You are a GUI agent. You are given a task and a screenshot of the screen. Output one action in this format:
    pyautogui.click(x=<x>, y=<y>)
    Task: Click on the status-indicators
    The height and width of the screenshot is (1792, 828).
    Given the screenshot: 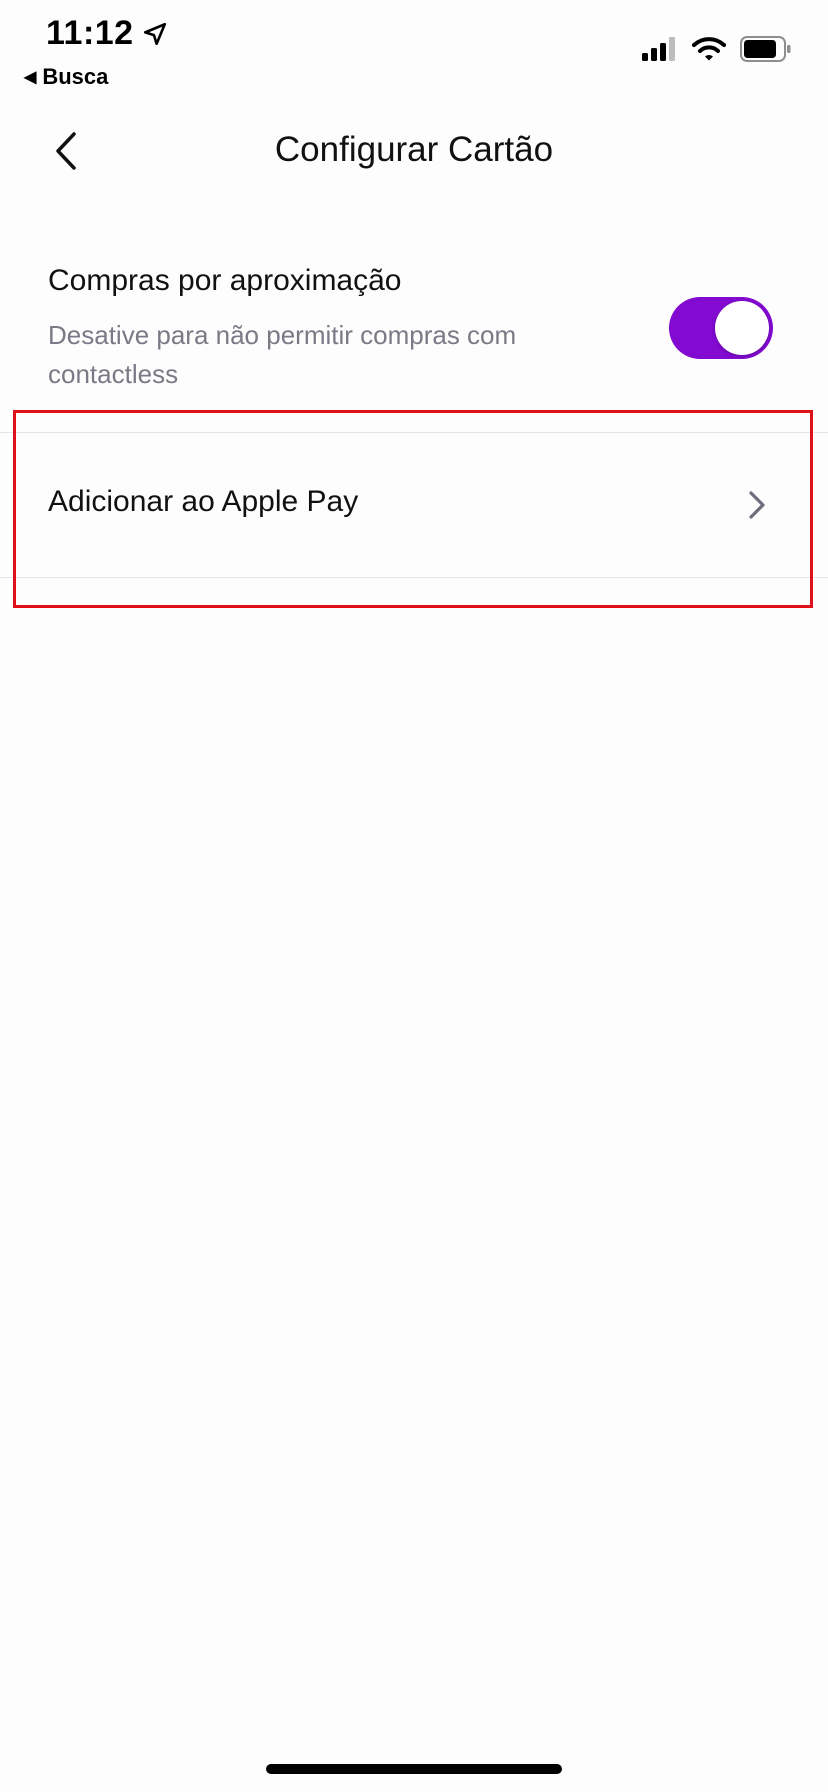 What is the action you would take?
    pyautogui.click(x=717, y=49)
    